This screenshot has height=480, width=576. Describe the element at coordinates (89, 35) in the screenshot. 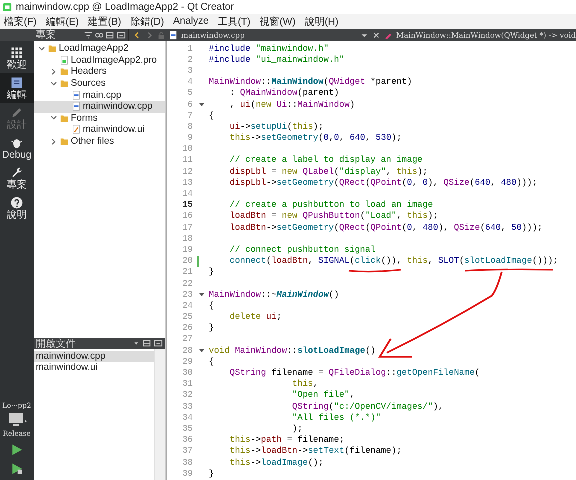

I see `filter-icon` at that location.